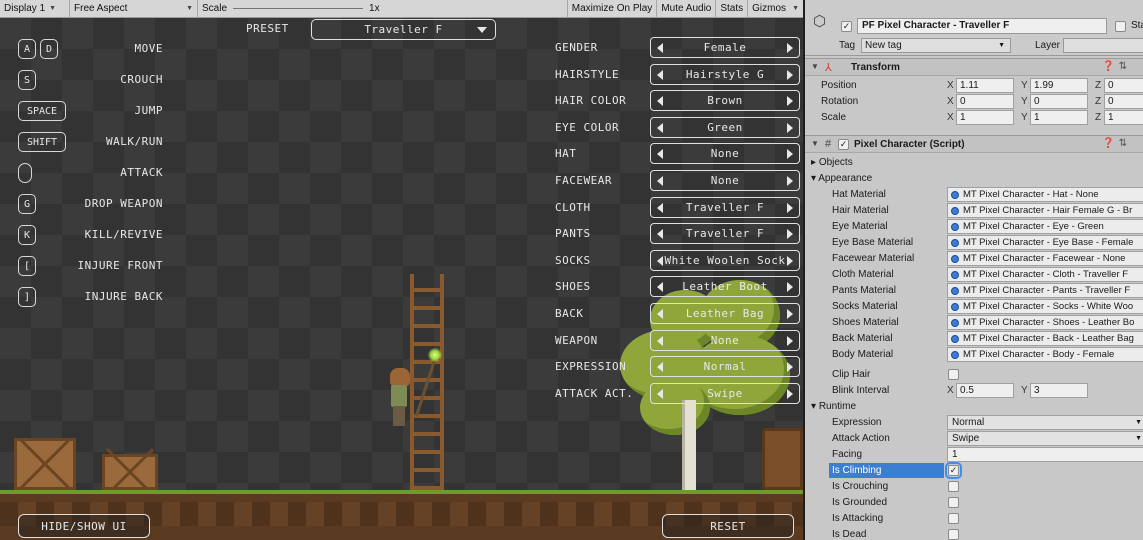 This screenshot has height=540, width=1143. Describe the element at coordinates (974, 67) in the screenshot. I see `transform-header: ▼ ⅄ Transform ❓⇅` at that location.